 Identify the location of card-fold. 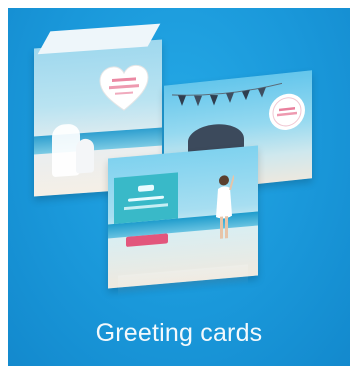
(99, 39).